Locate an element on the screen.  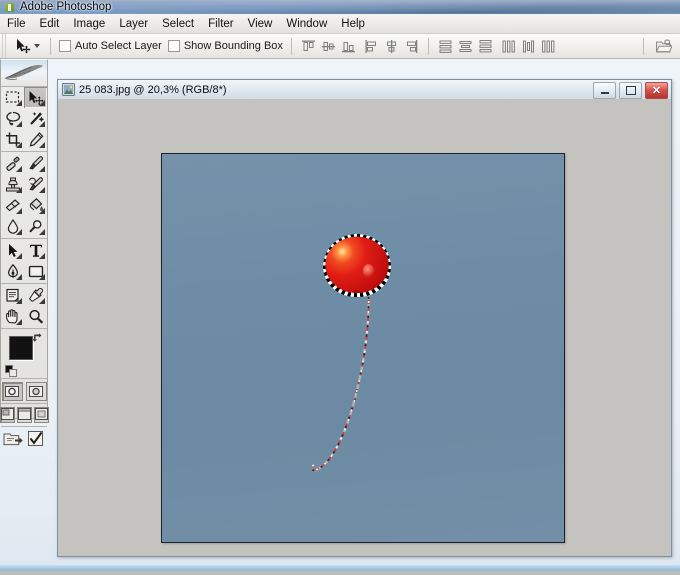
pen-nib-icon is located at coordinates (12, 271).